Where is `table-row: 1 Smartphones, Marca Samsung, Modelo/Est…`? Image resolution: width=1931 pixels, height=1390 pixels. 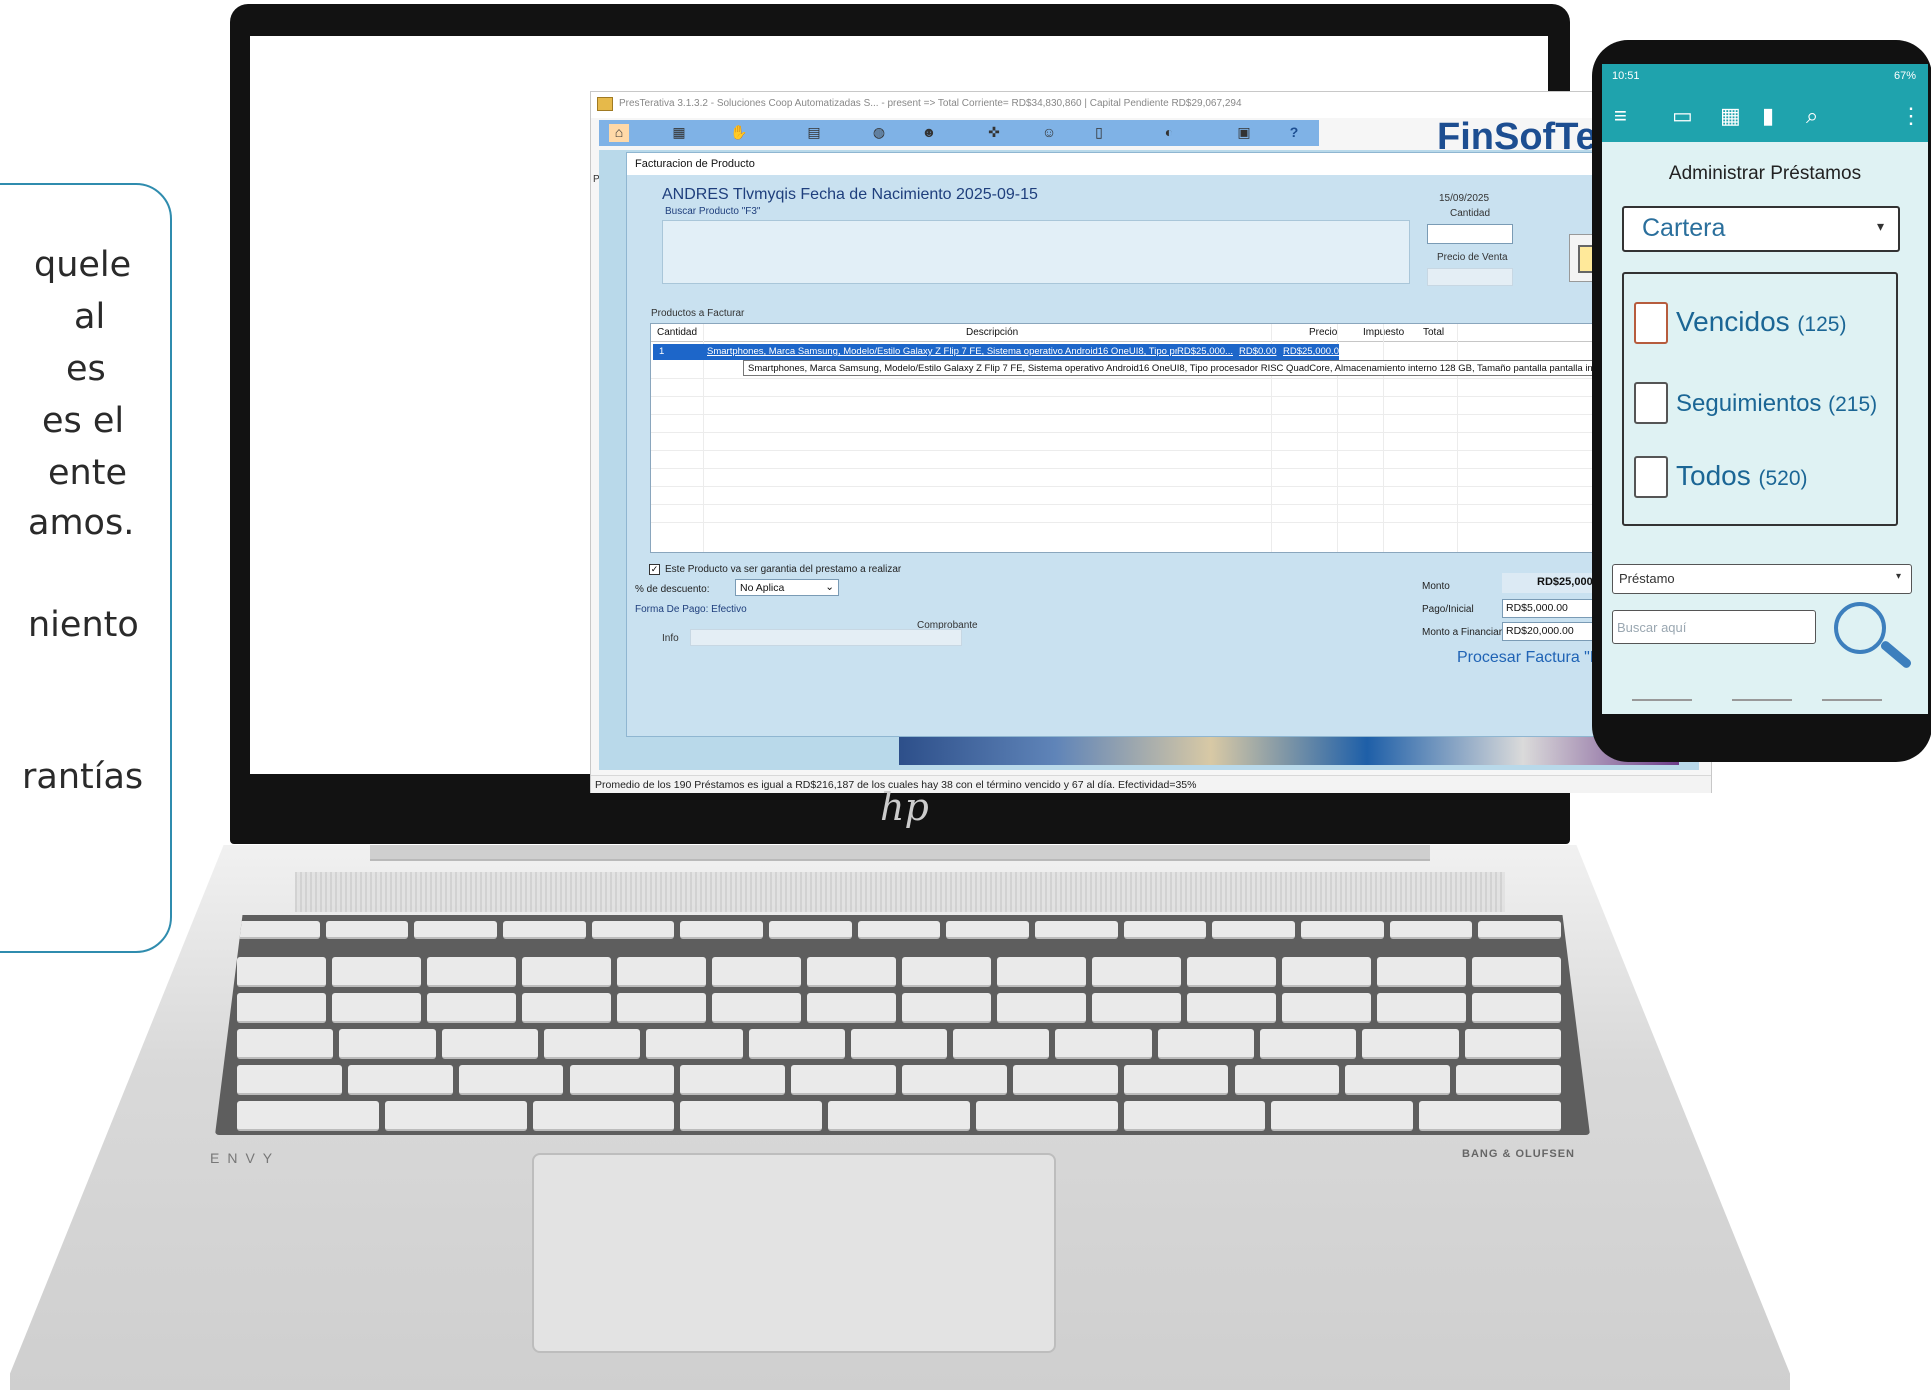
table-row: 1 Smartphones, Marca Samsung, Modelo/Est… is located at coordinates (998, 352).